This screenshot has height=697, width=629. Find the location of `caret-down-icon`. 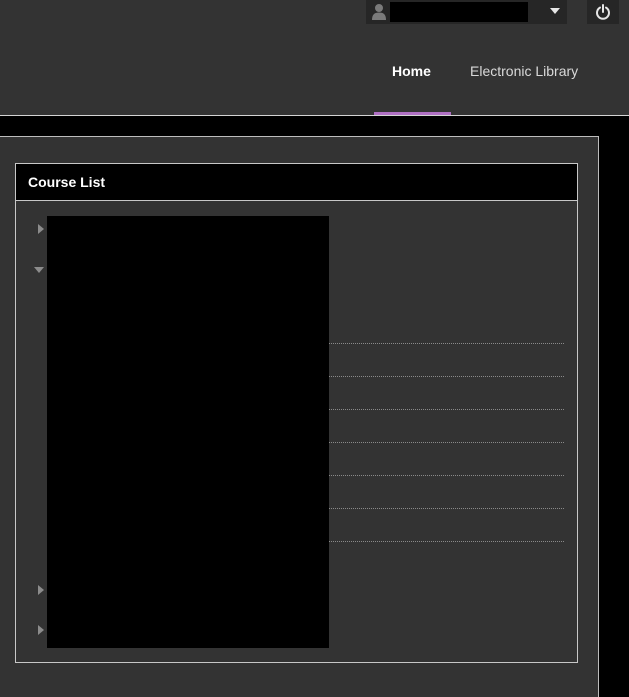

caret-down-icon is located at coordinates (555, 11).